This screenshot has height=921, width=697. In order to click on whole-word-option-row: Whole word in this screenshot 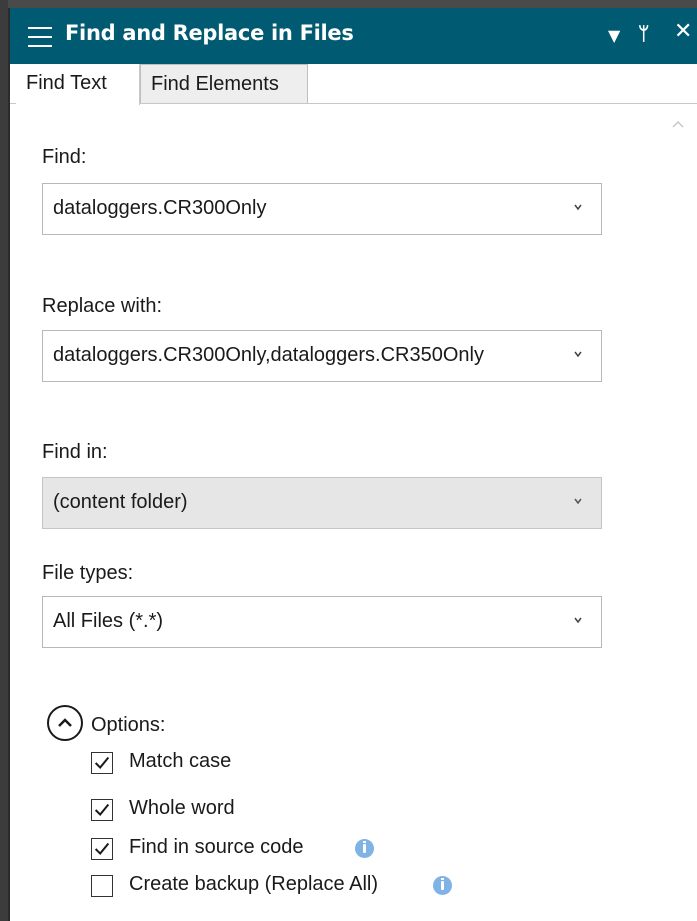, I will do `click(191, 810)`.